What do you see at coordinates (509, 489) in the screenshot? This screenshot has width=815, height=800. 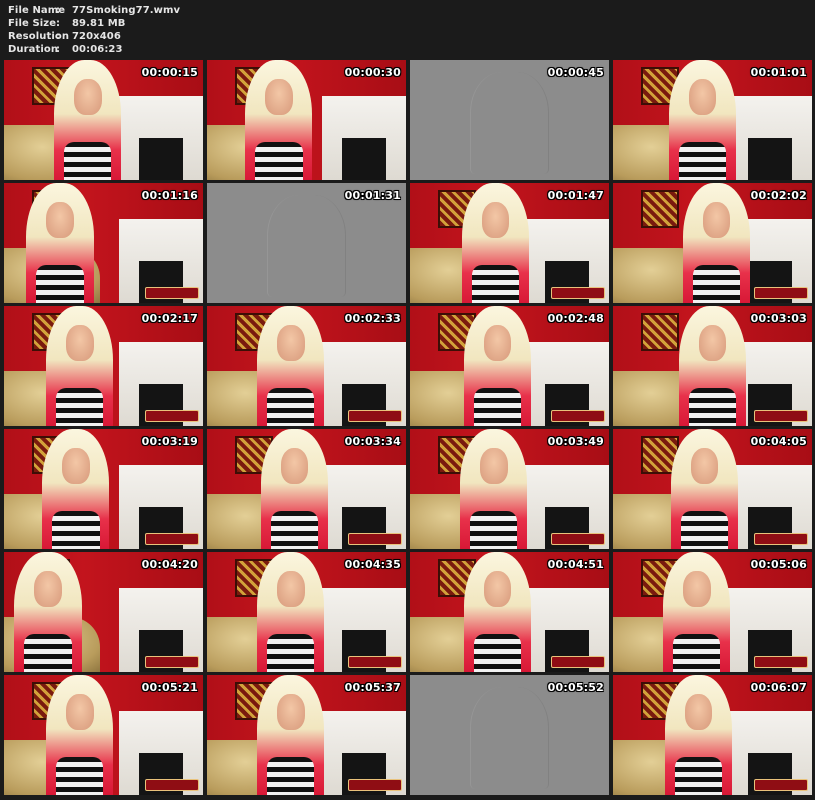 I see `video-thumbnail: 00:03:49` at bounding box center [509, 489].